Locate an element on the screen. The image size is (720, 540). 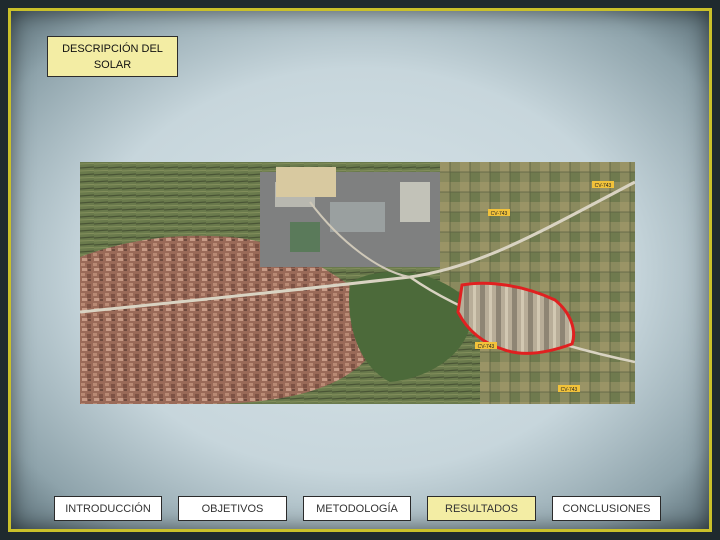
road-label-2: CV-743 is located at coordinates (499, 214).